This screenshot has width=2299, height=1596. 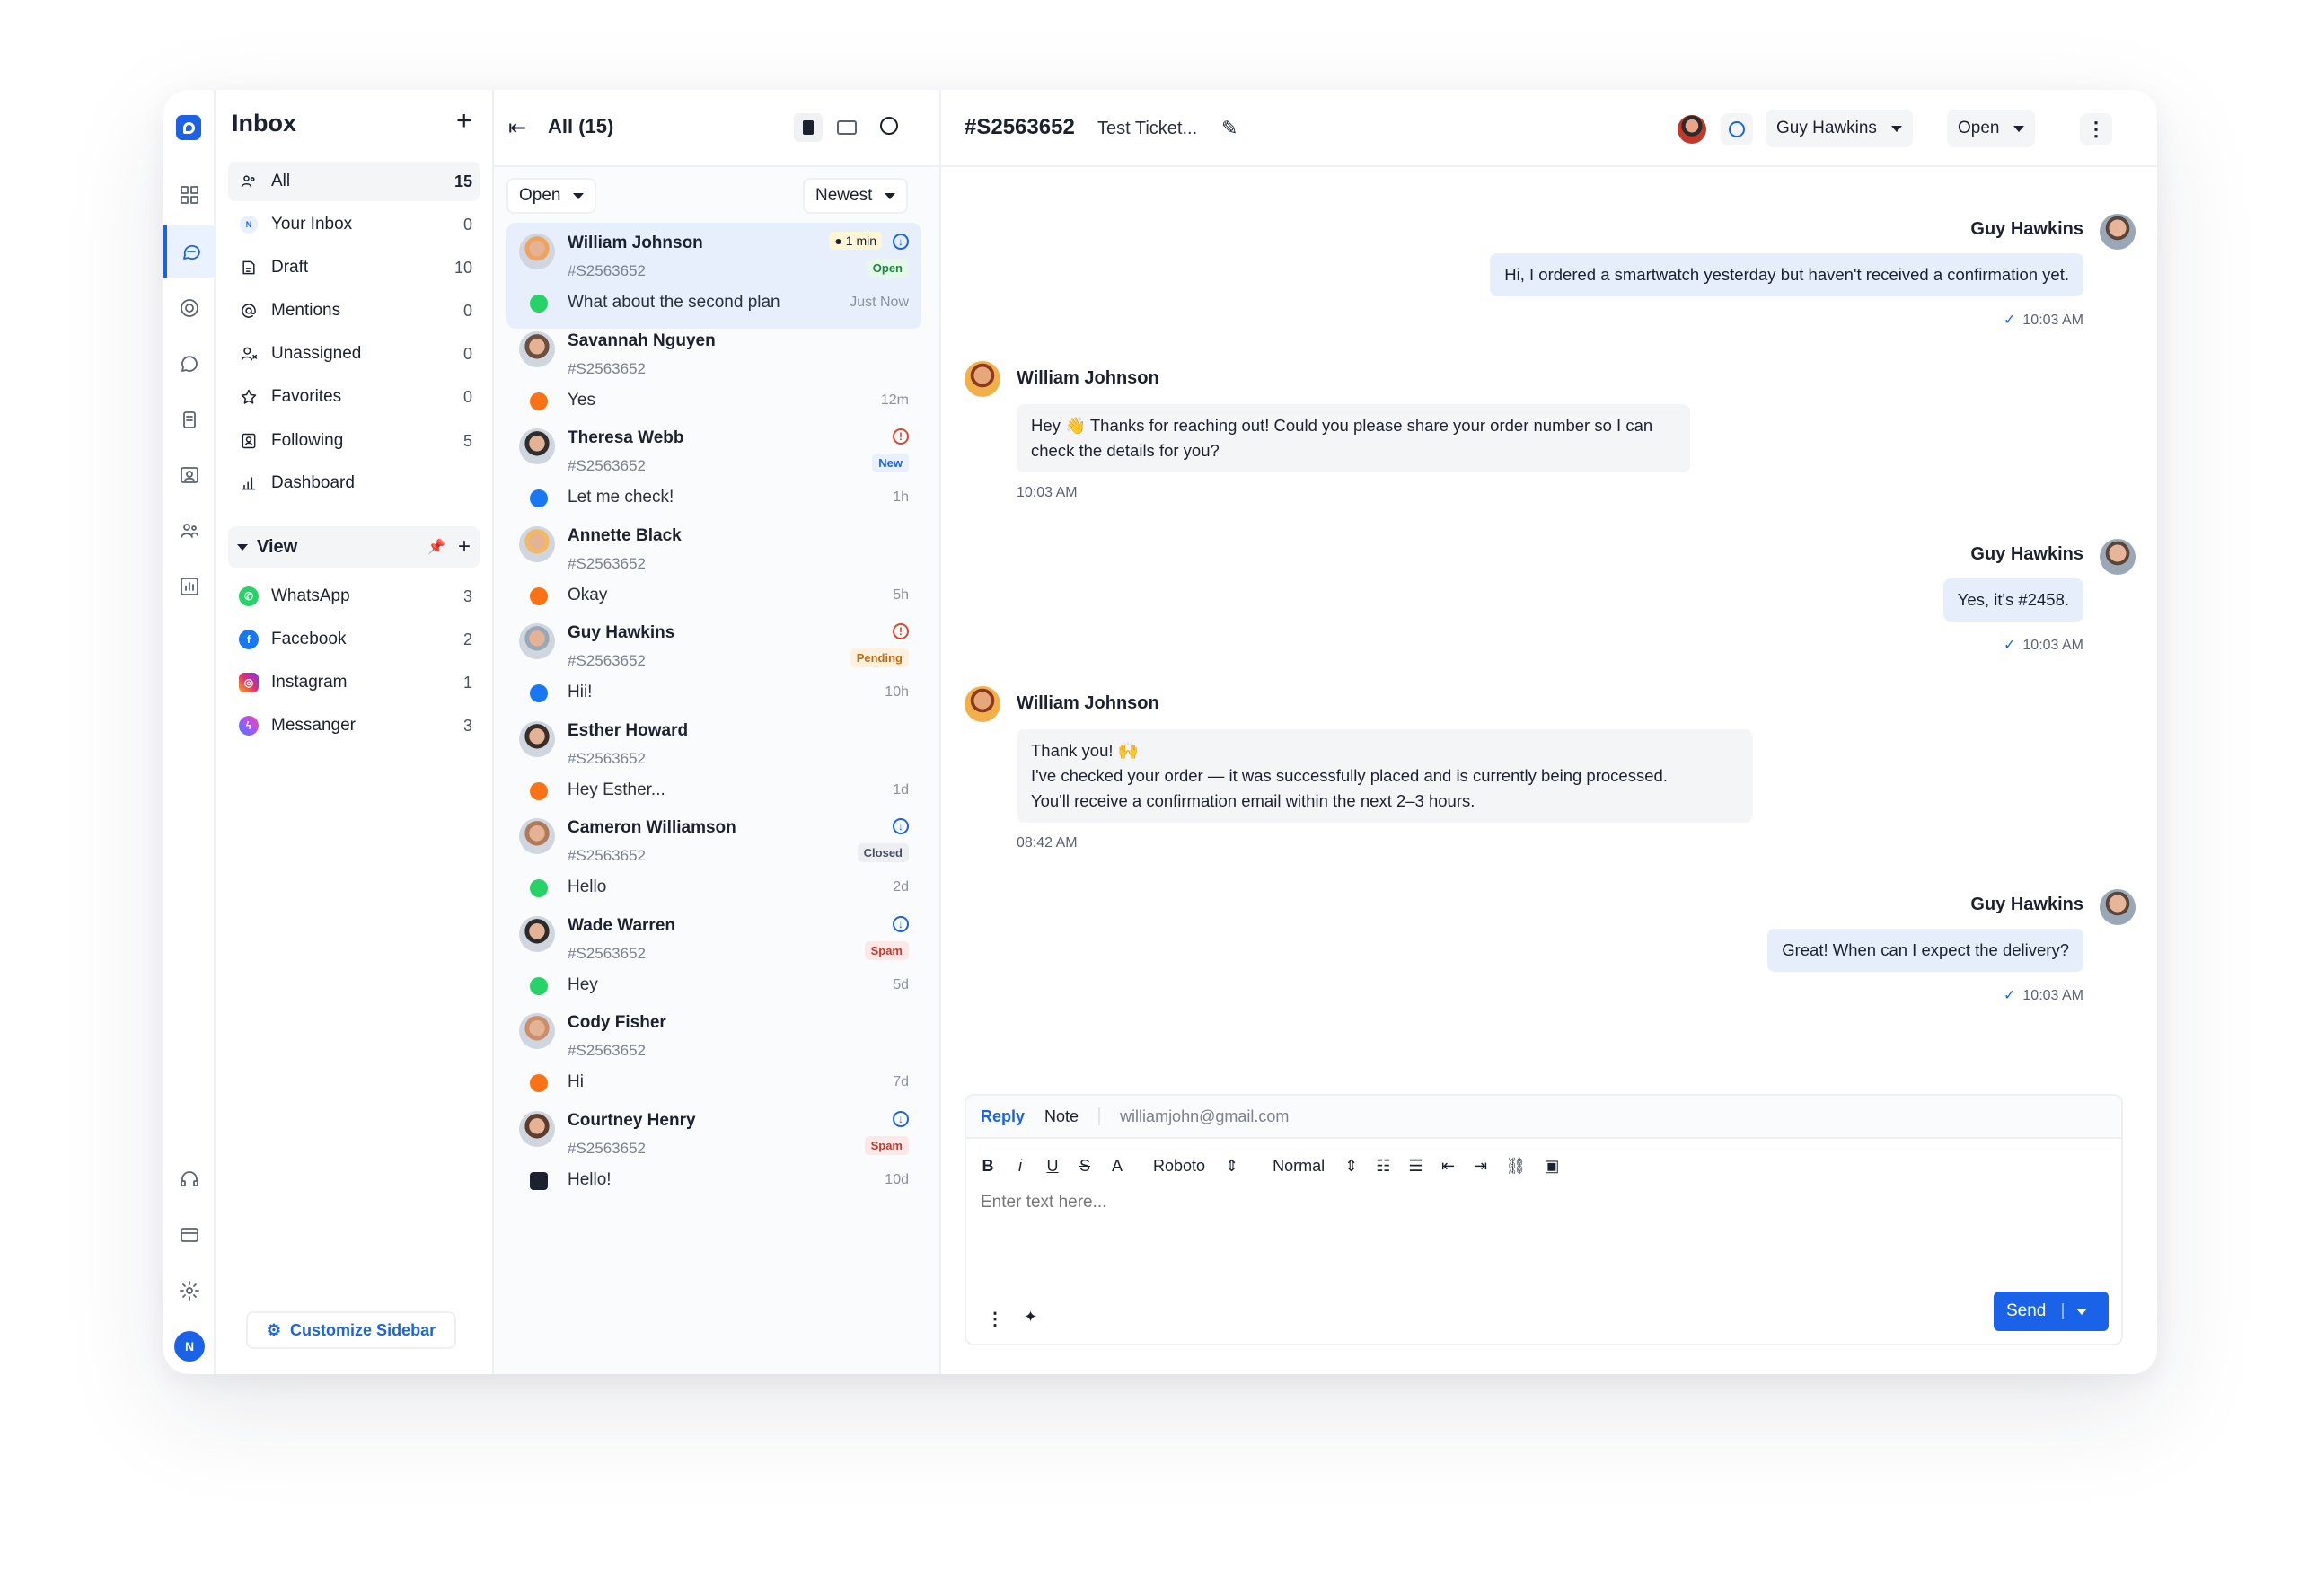 What do you see at coordinates (1117, 1166) in the screenshot?
I see `text-color-button: A` at bounding box center [1117, 1166].